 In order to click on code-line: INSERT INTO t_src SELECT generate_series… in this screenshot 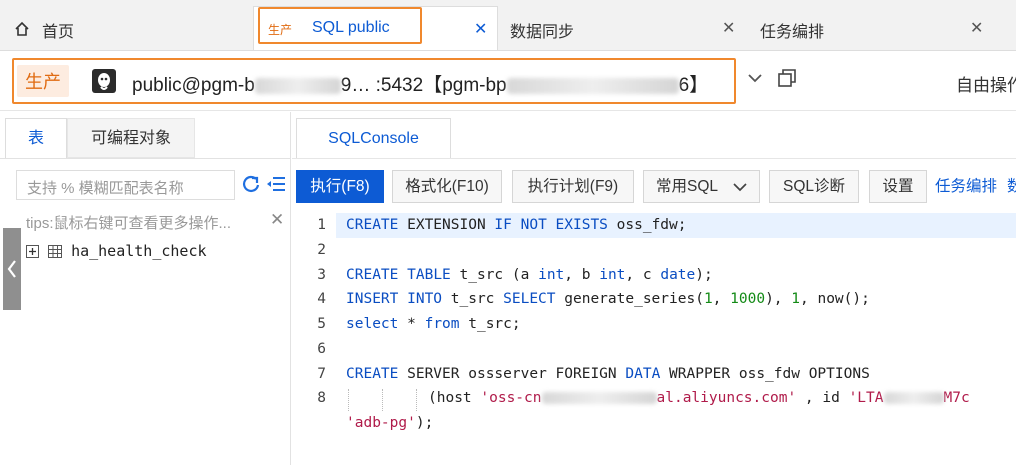, I will do `click(608, 299)`.